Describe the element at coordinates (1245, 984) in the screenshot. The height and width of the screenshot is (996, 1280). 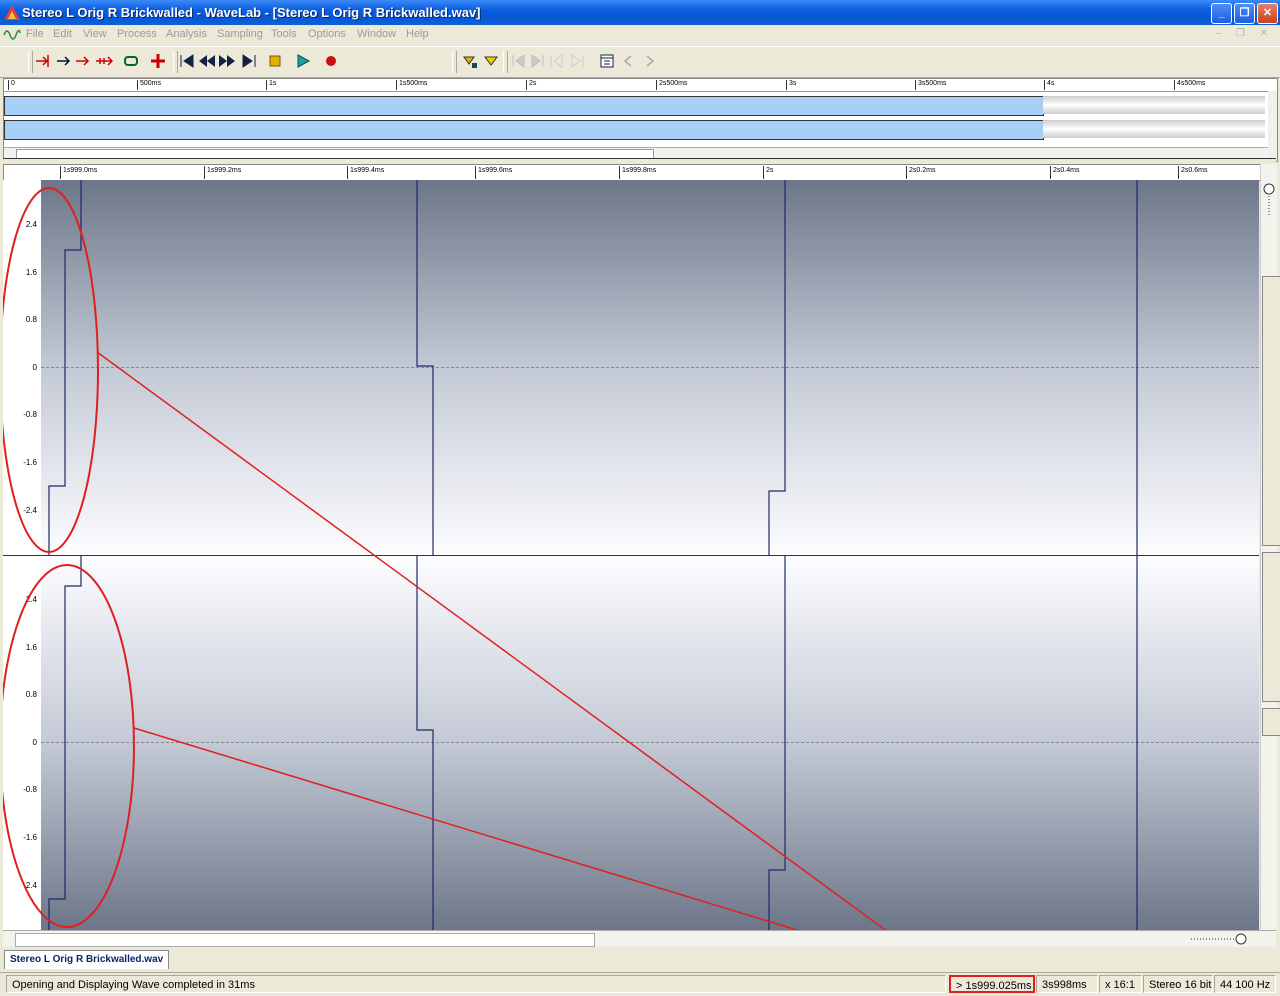
I see `status-sample-rate: 44 100 Hz` at that location.